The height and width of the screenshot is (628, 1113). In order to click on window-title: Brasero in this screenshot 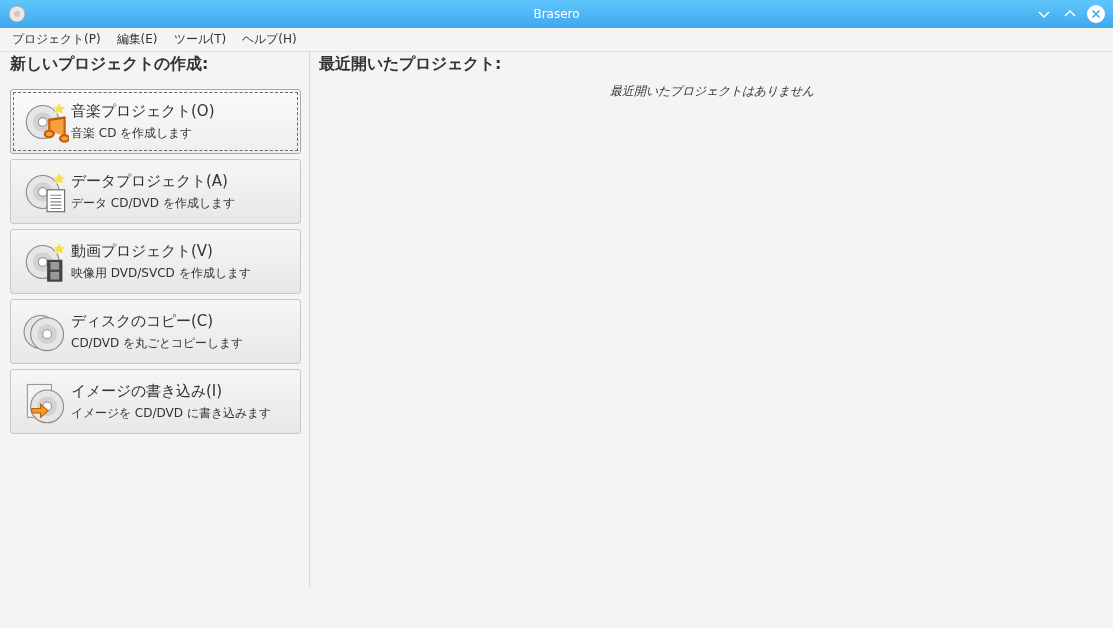, I will do `click(556, 14)`.